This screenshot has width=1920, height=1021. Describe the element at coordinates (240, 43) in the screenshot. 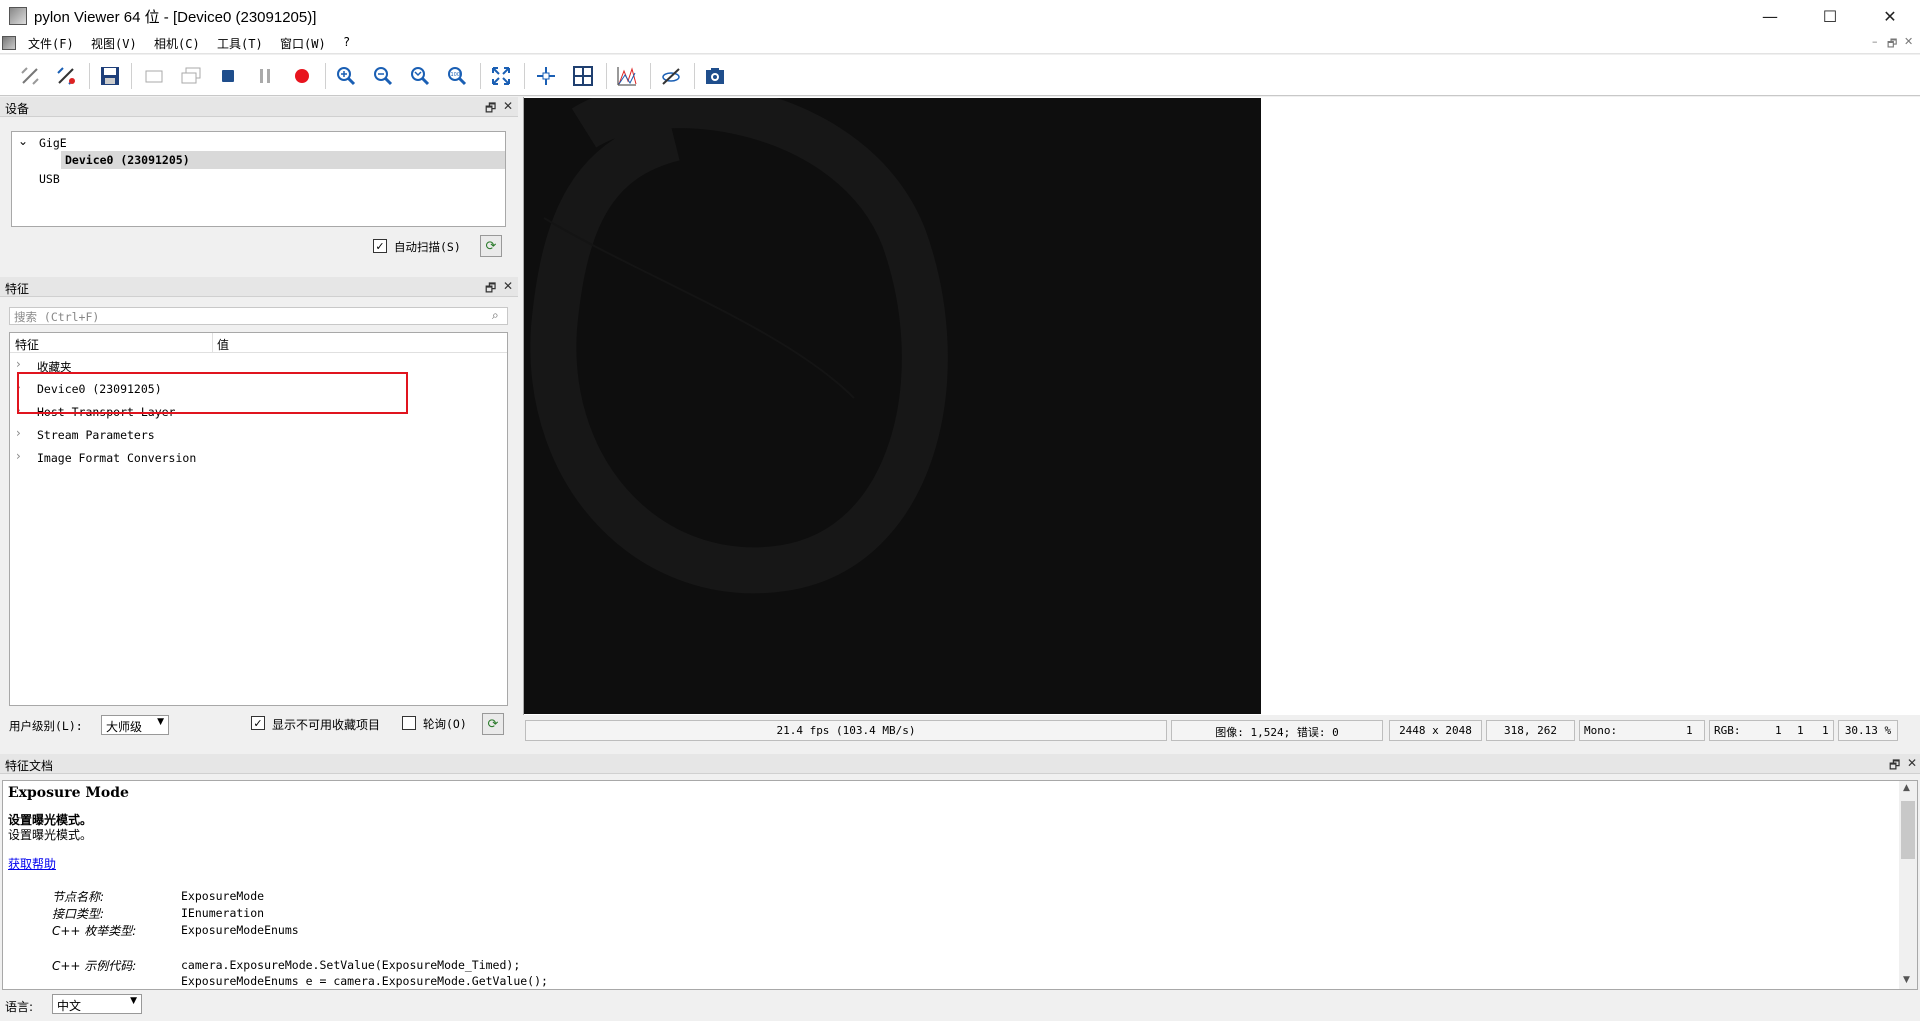

I see `menu-tools: 工具(T)` at that location.